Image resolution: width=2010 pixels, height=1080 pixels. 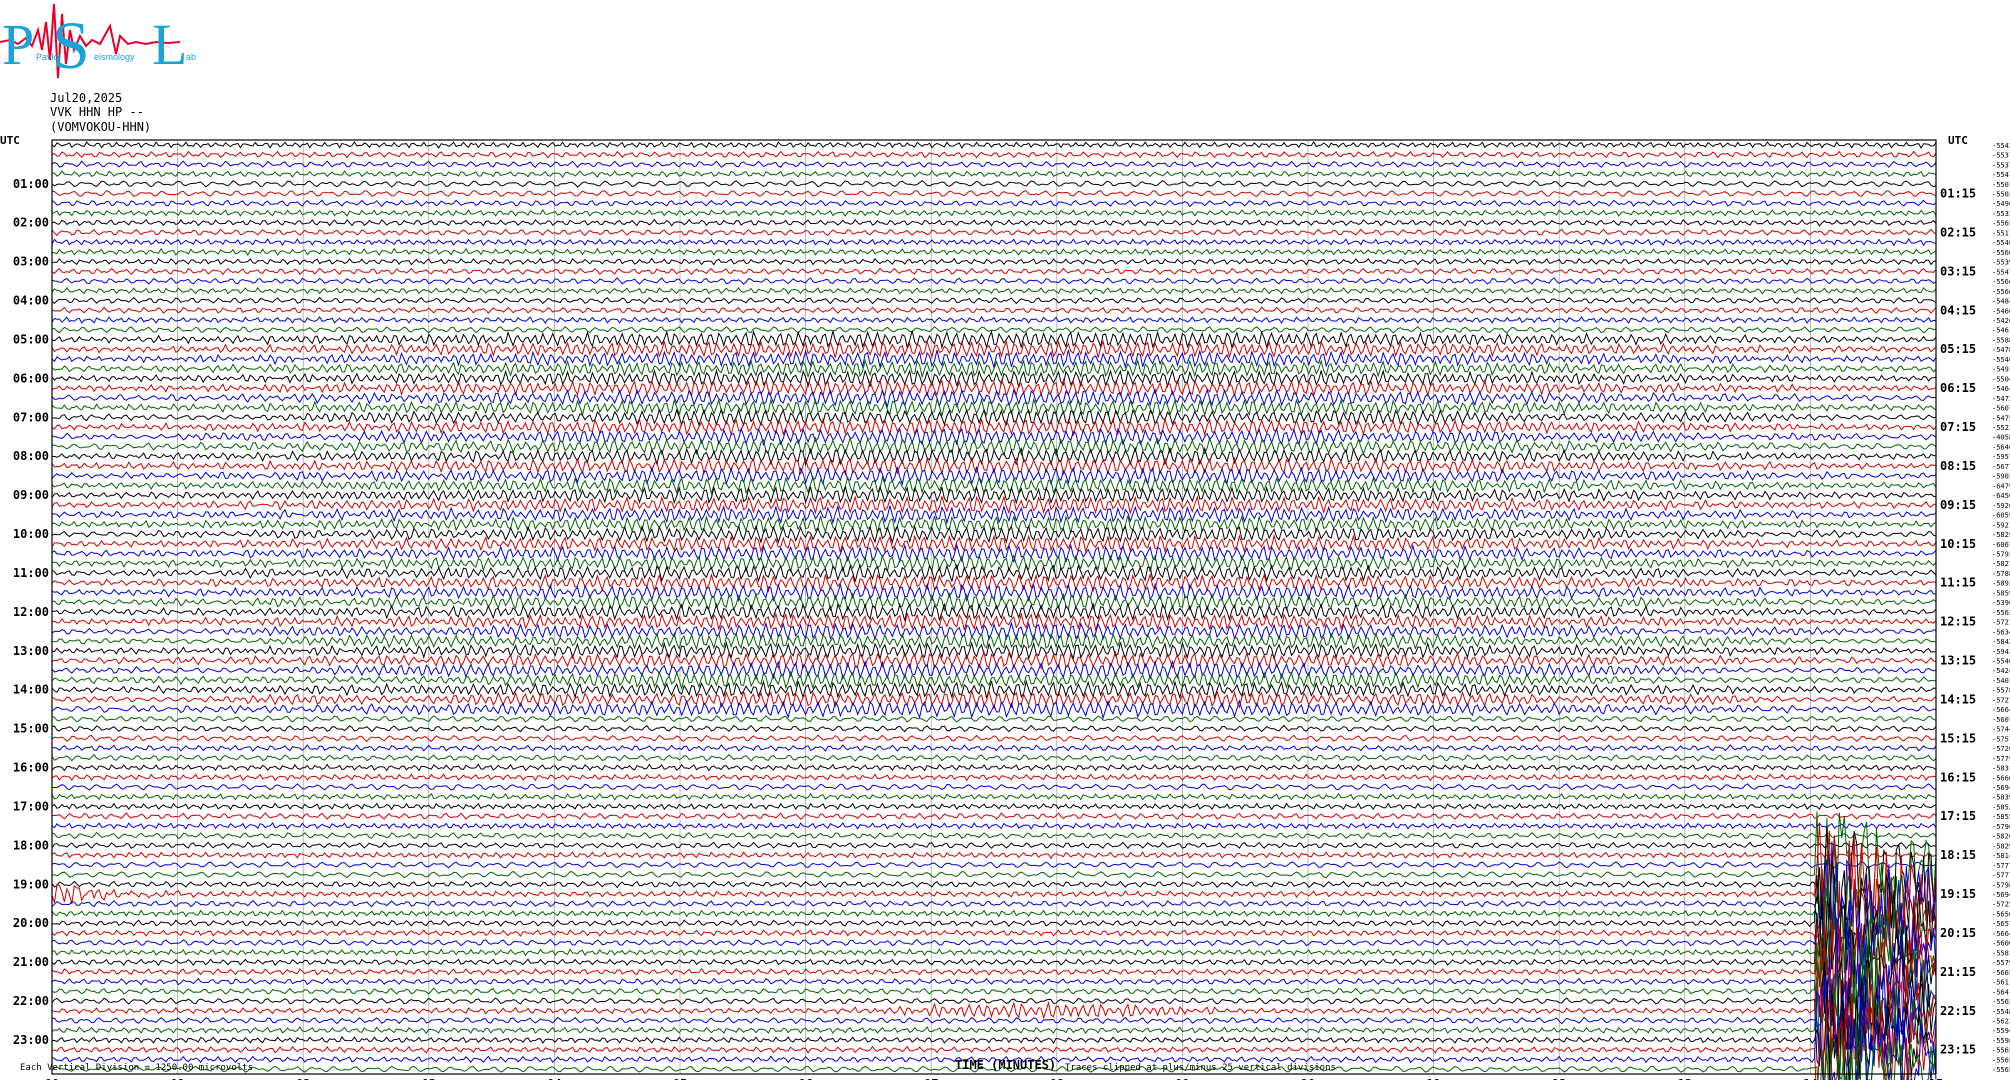 What do you see at coordinates (31, 923) in the screenshot?
I see `left-time-label: 20:00` at bounding box center [31, 923].